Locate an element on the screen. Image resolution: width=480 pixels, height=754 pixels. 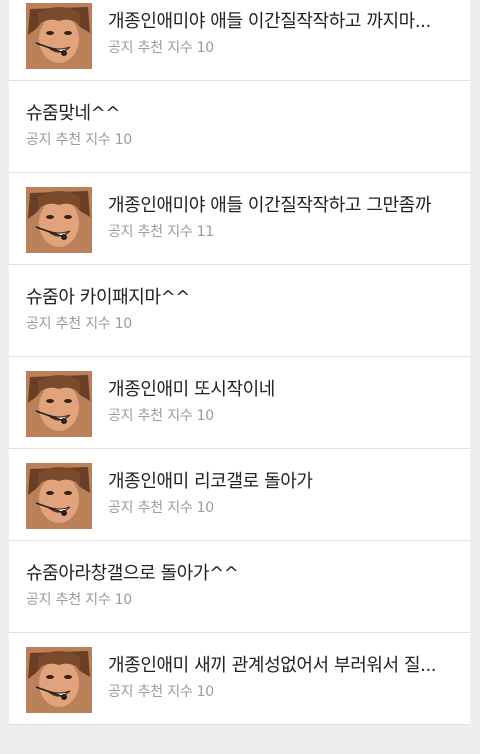
list-item: 개종인애미 새끼 관계성없어서 부러워서 질... 공지 추천 지수 10 is located at coordinates (239, 679).